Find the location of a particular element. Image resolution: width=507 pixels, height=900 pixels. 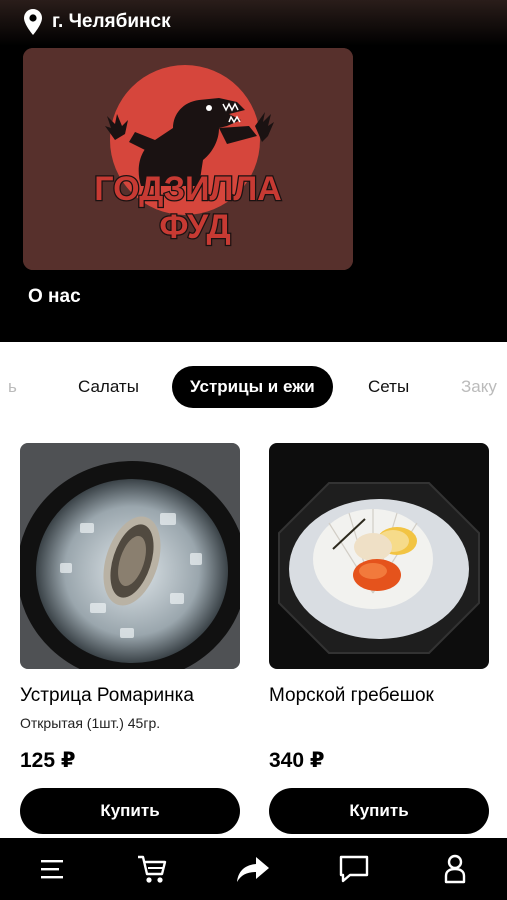

product-description: Открытая (1шт.) 45гр. is located at coordinates (90, 723).